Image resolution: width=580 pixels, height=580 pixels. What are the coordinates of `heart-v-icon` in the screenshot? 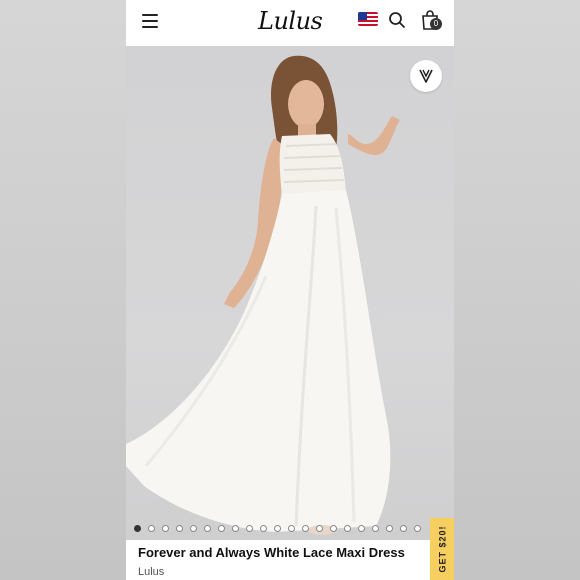 It's located at (426, 76).